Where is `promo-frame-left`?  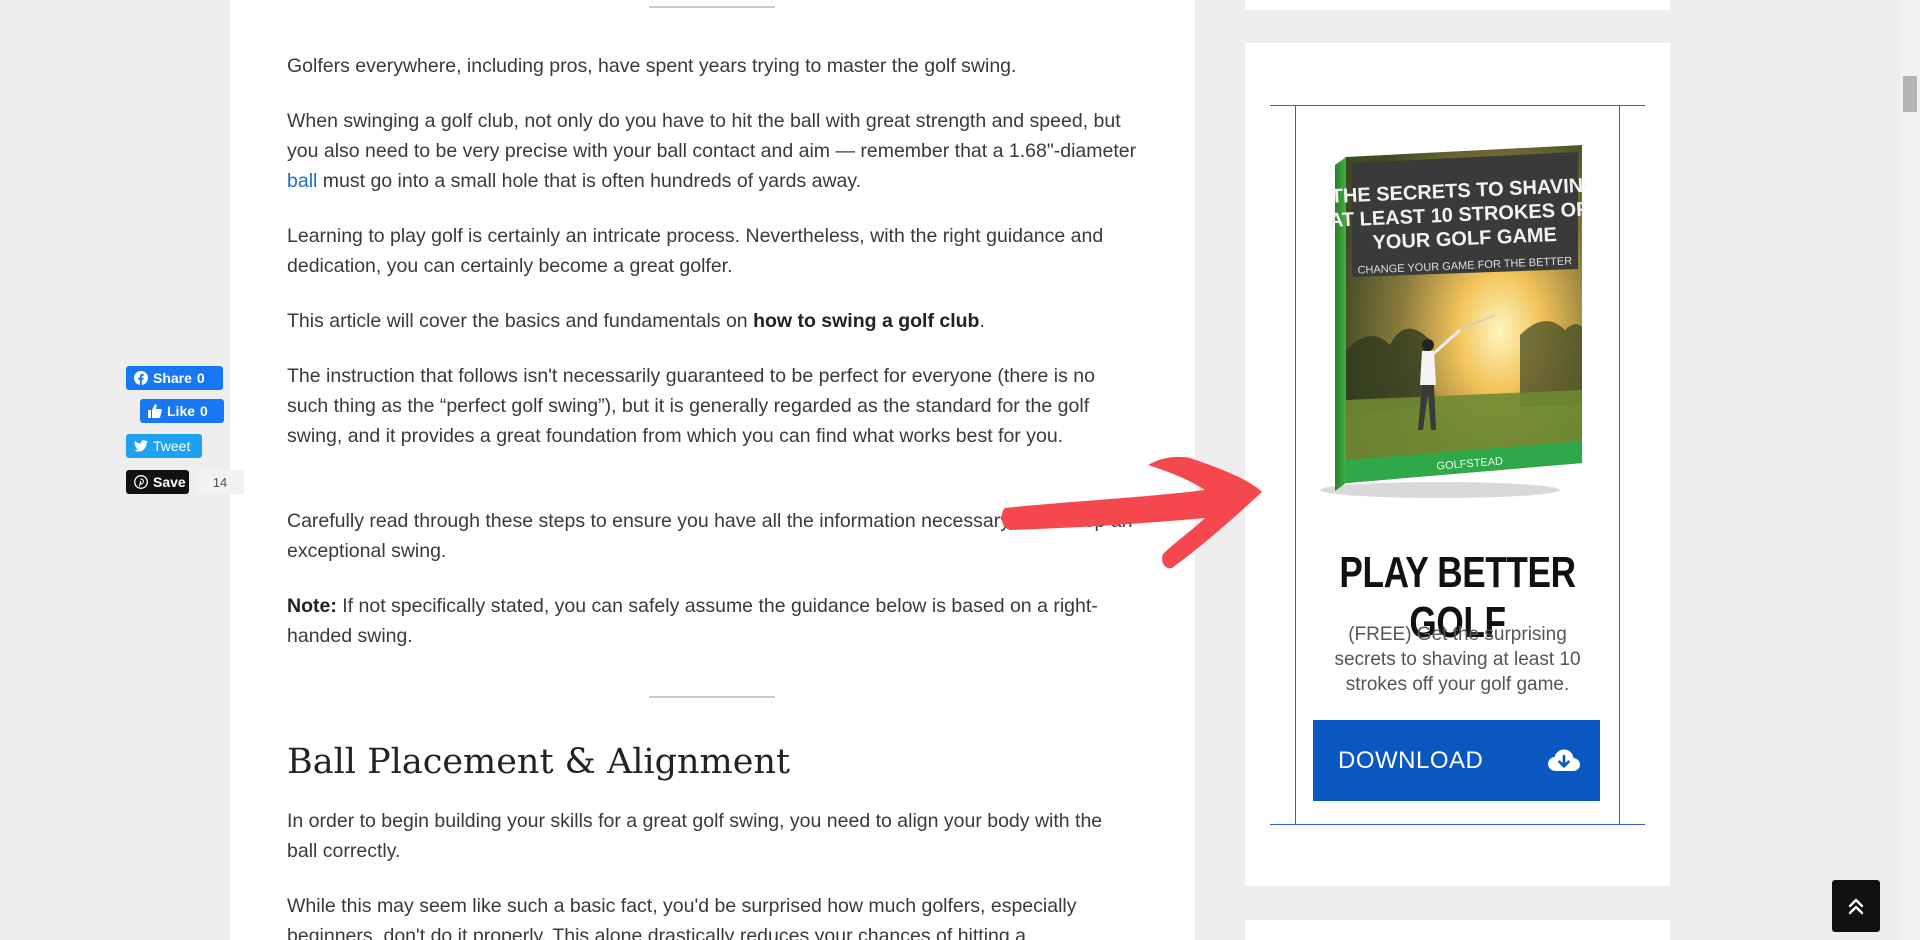 promo-frame-left is located at coordinates (1295, 464).